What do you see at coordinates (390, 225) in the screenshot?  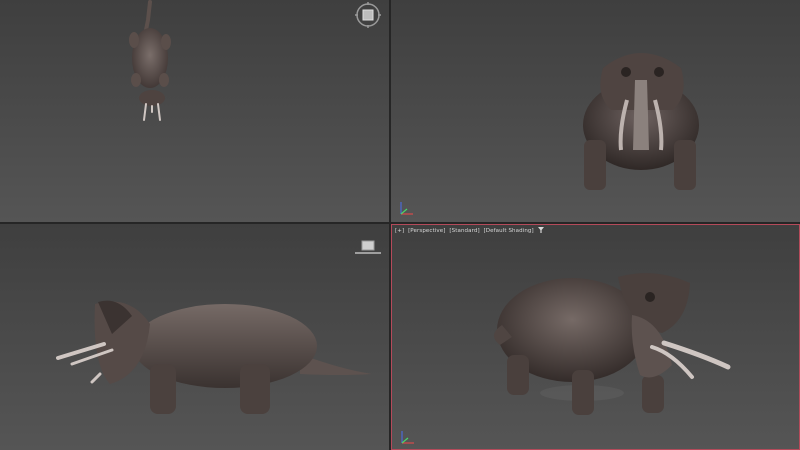 I see `viewport-divider-vertical` at bounding box center [390, 225].